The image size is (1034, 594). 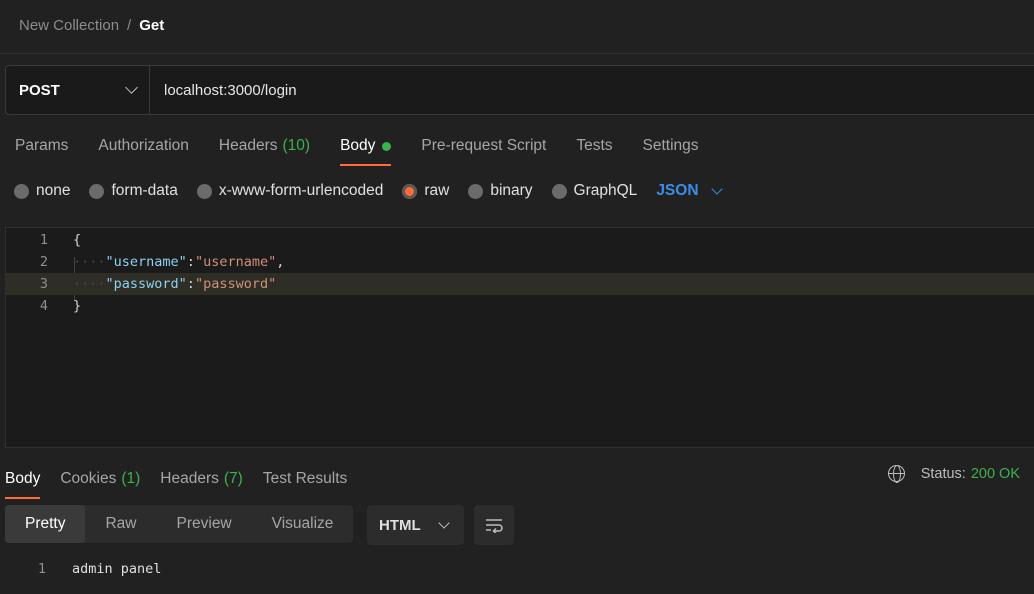 I want to click on headers-count: (10), so click(x=296, y=145).